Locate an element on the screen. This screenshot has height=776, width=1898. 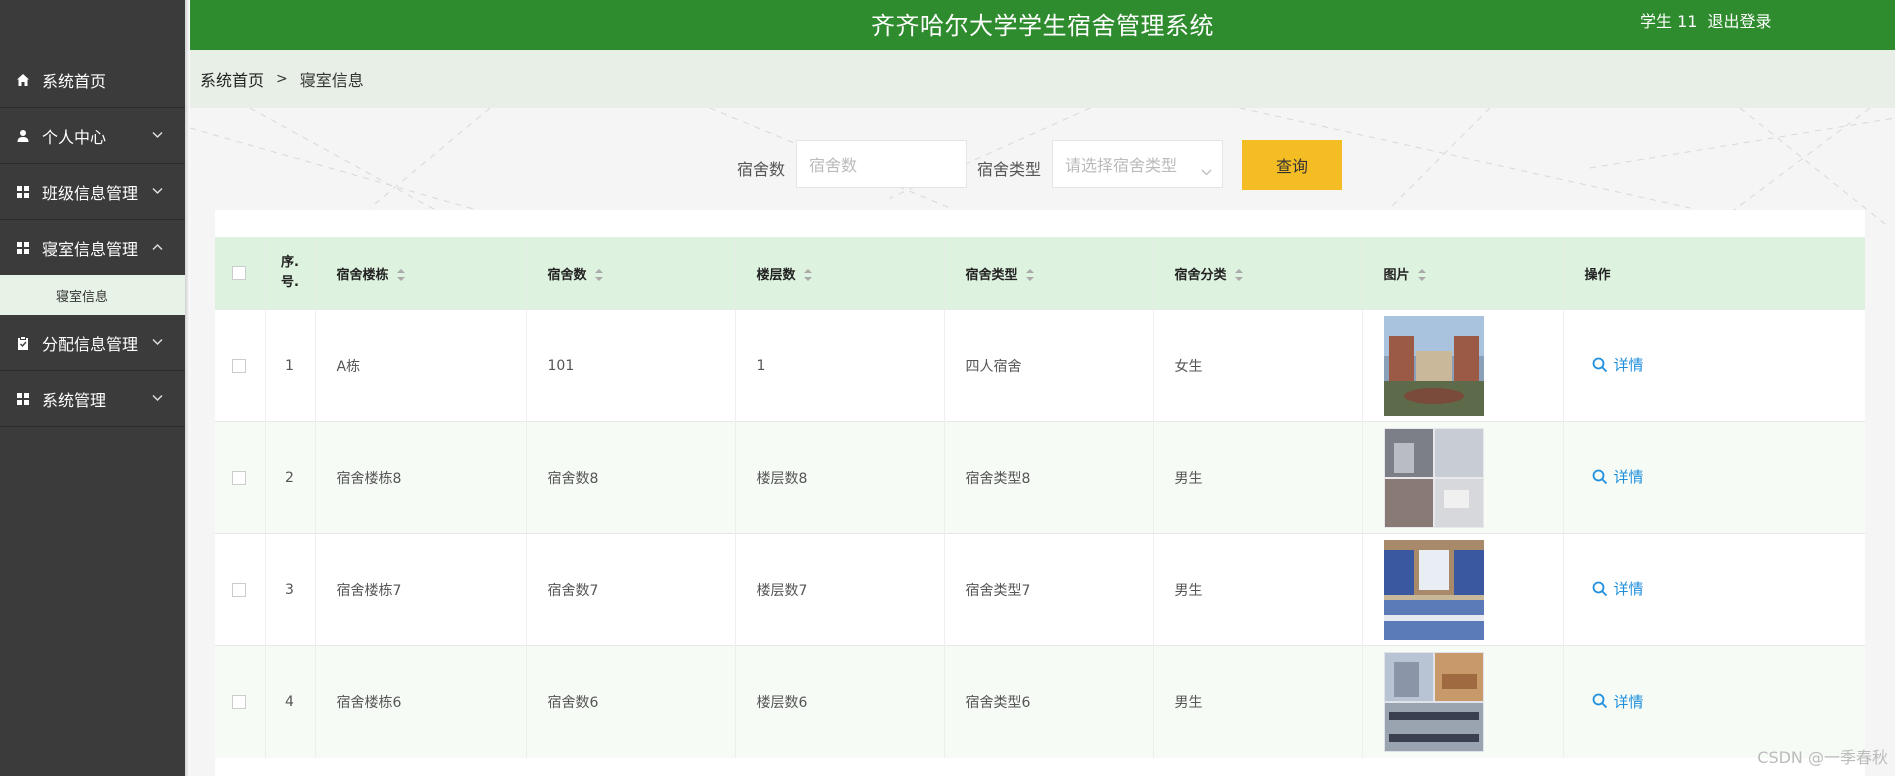
sidebar-item-system: 系统管理 is located at coordinates (92, 399).